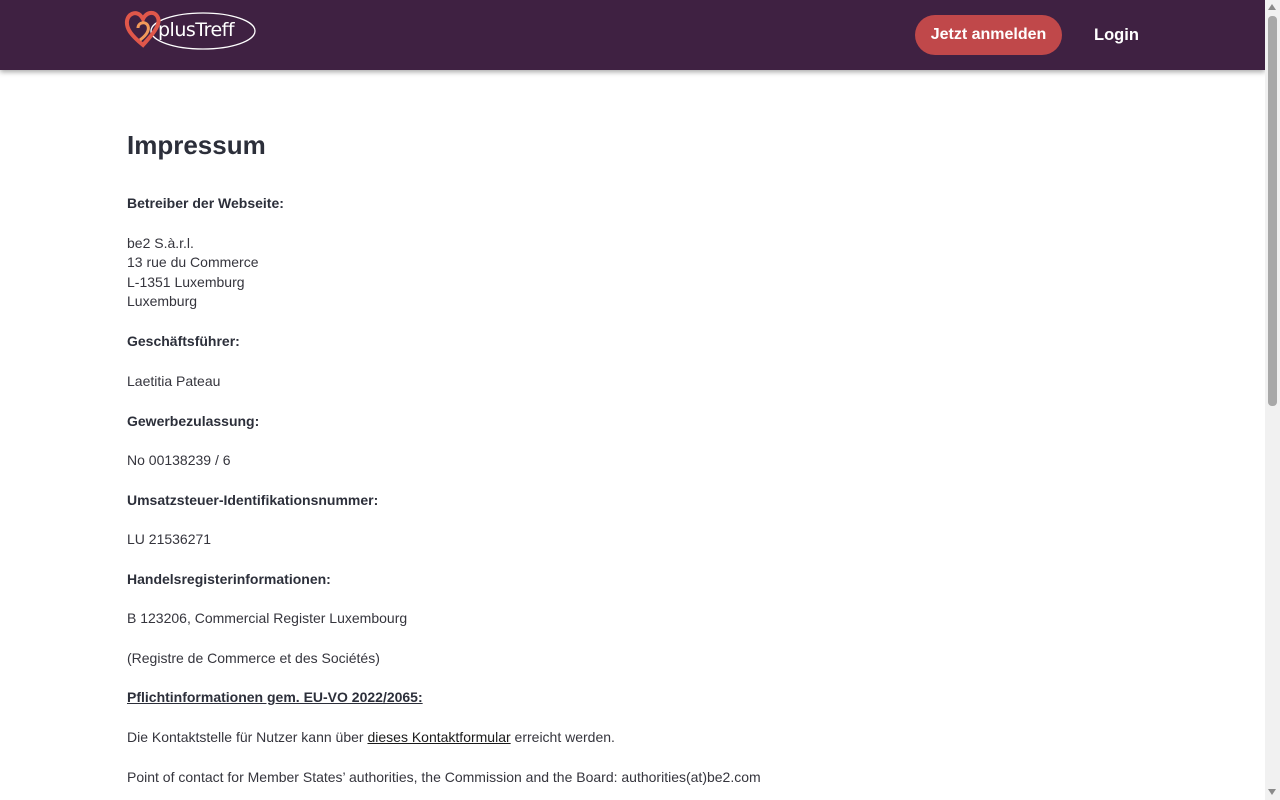 The height and width of the screenshot is (800, 1280). What do you see at coordinates (267, 618) in the screenshot?
I see `register-value: B 123206, Commercial Register Luxembourg` at bounding box center [267, 618].